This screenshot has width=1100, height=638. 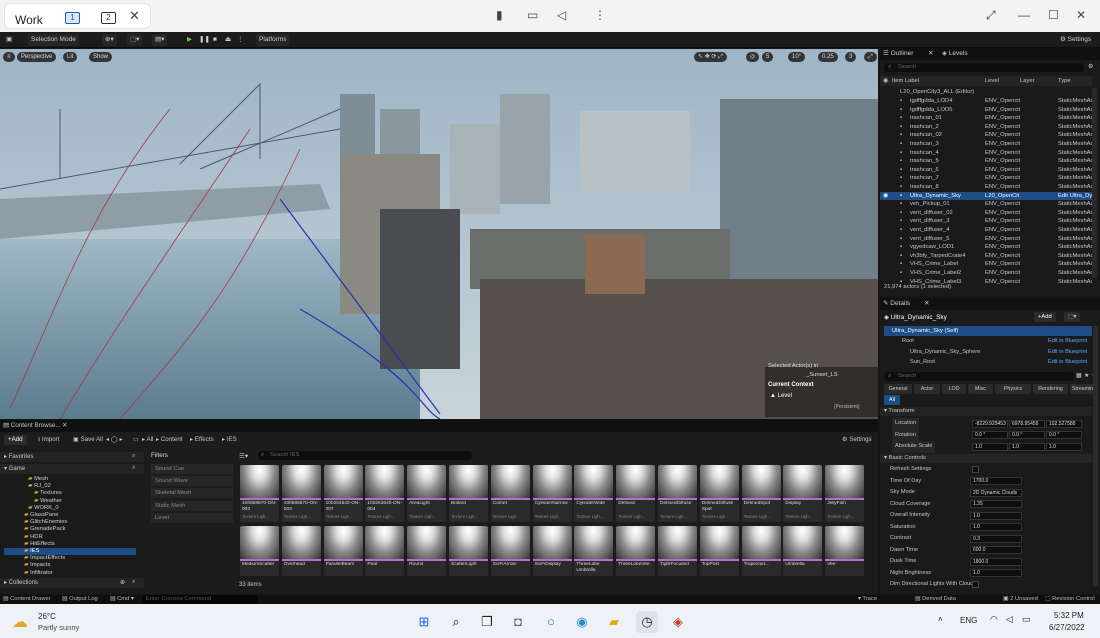 What do you see at coordinates (20, 622) in the screenshot?
I see `weather-icon: ☁` at bounding box center [20, 622].